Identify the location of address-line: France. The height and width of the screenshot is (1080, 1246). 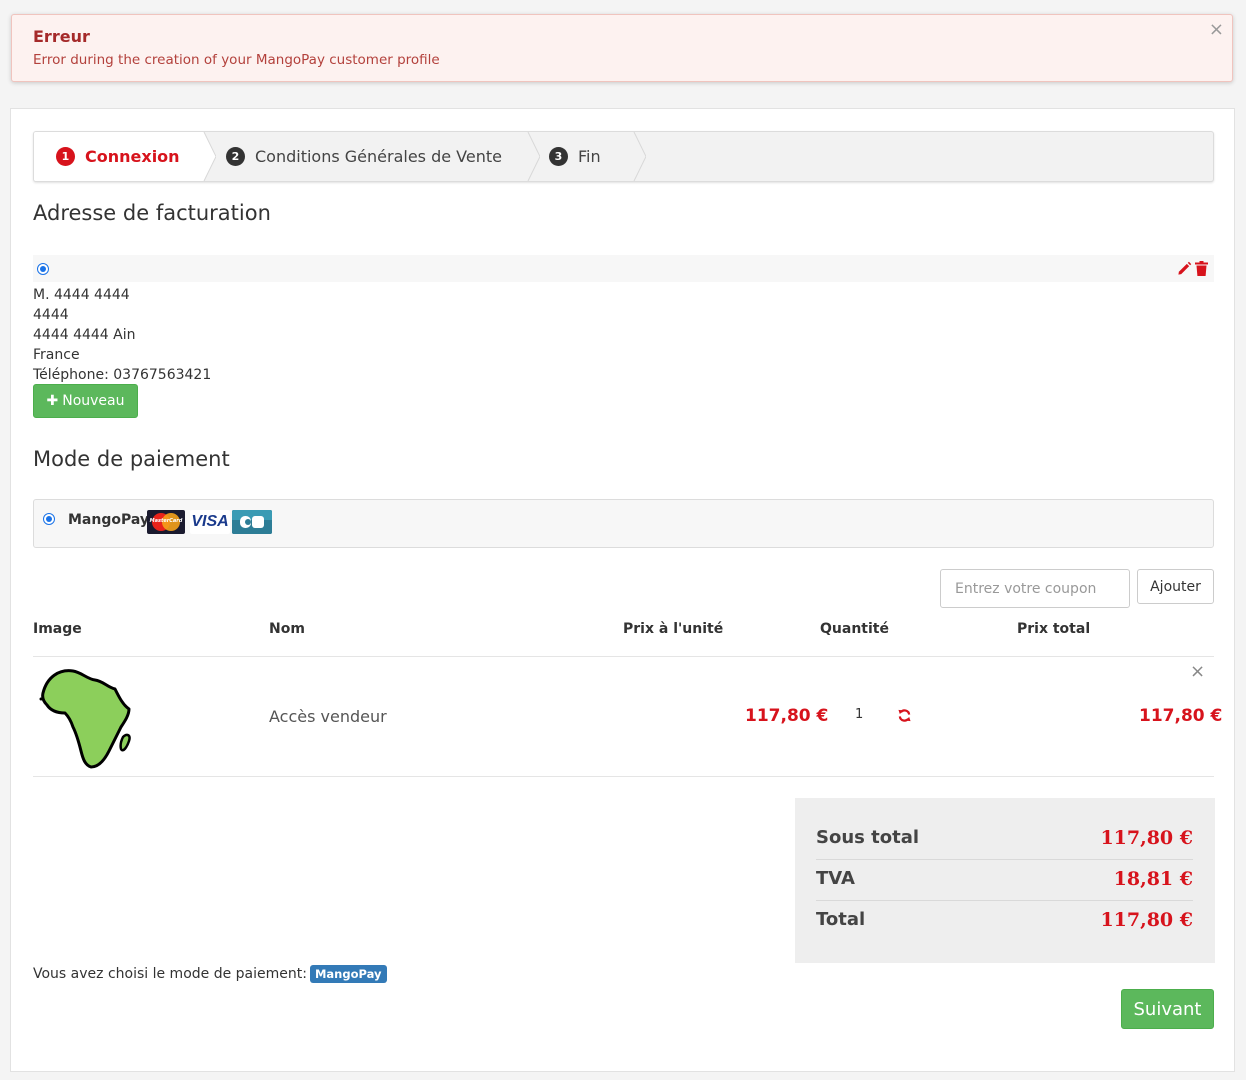
(56, 355).